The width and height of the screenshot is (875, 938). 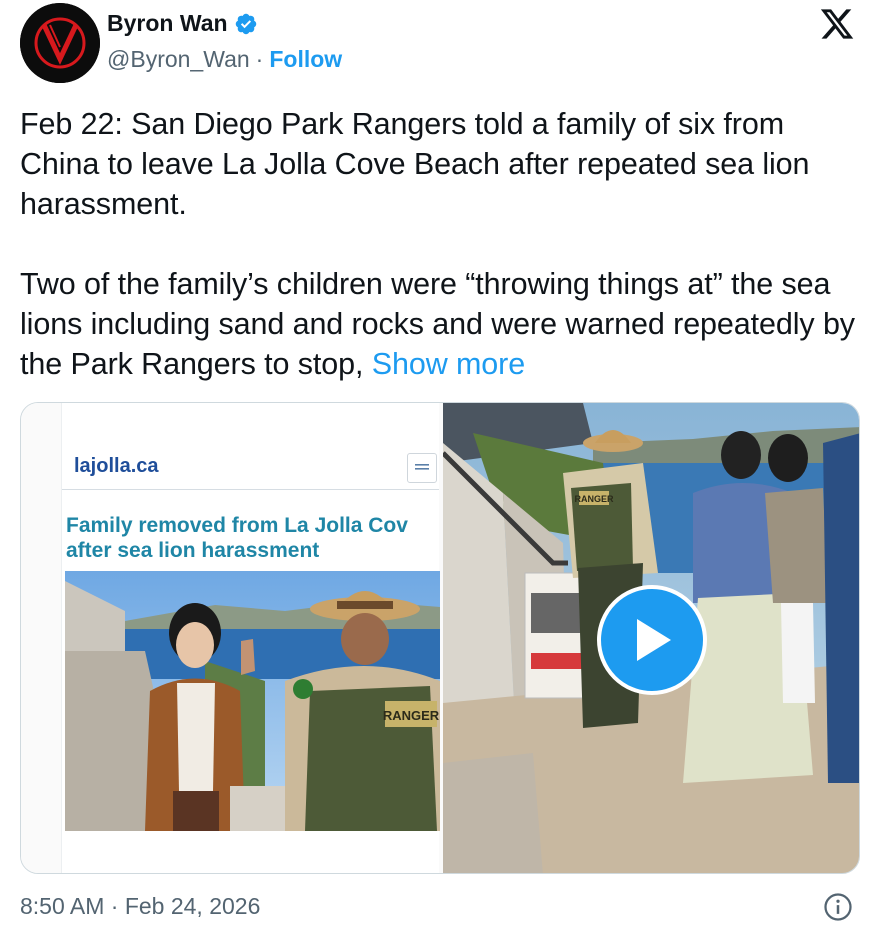 What do you see at coordinates (178, 59) in the screenshot?
I see `user-handle: @Byron_Wan` at bounding box center [178, 59].